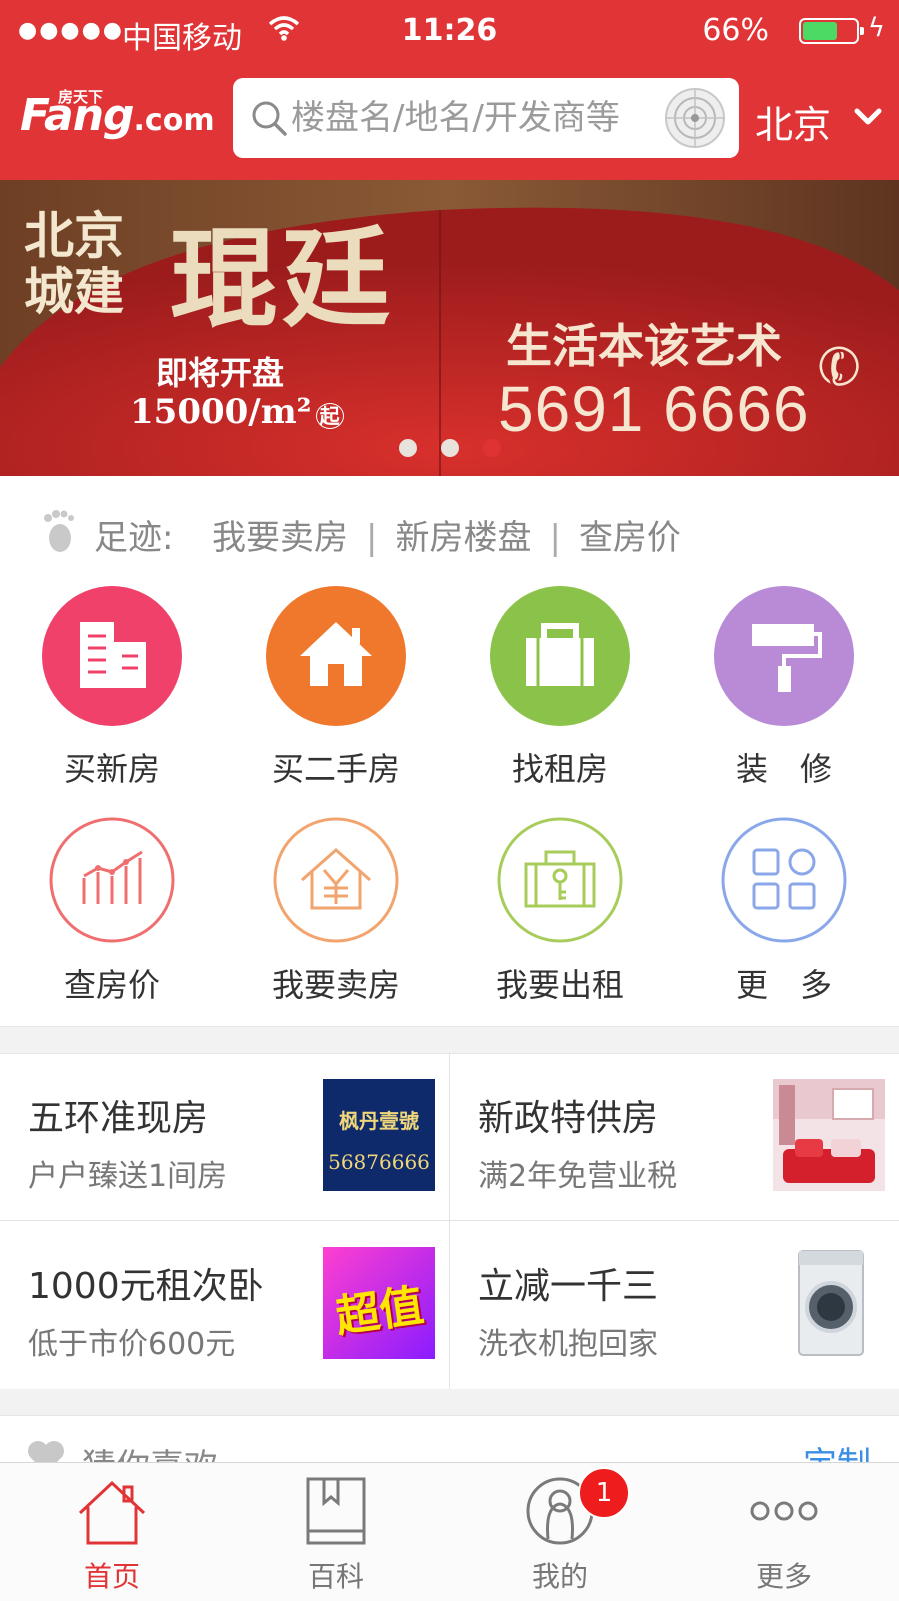  Describe the element at coordinates (336, 795) in the screenshot. I see `grid-item-sell-house: 我要卖房` at that location.